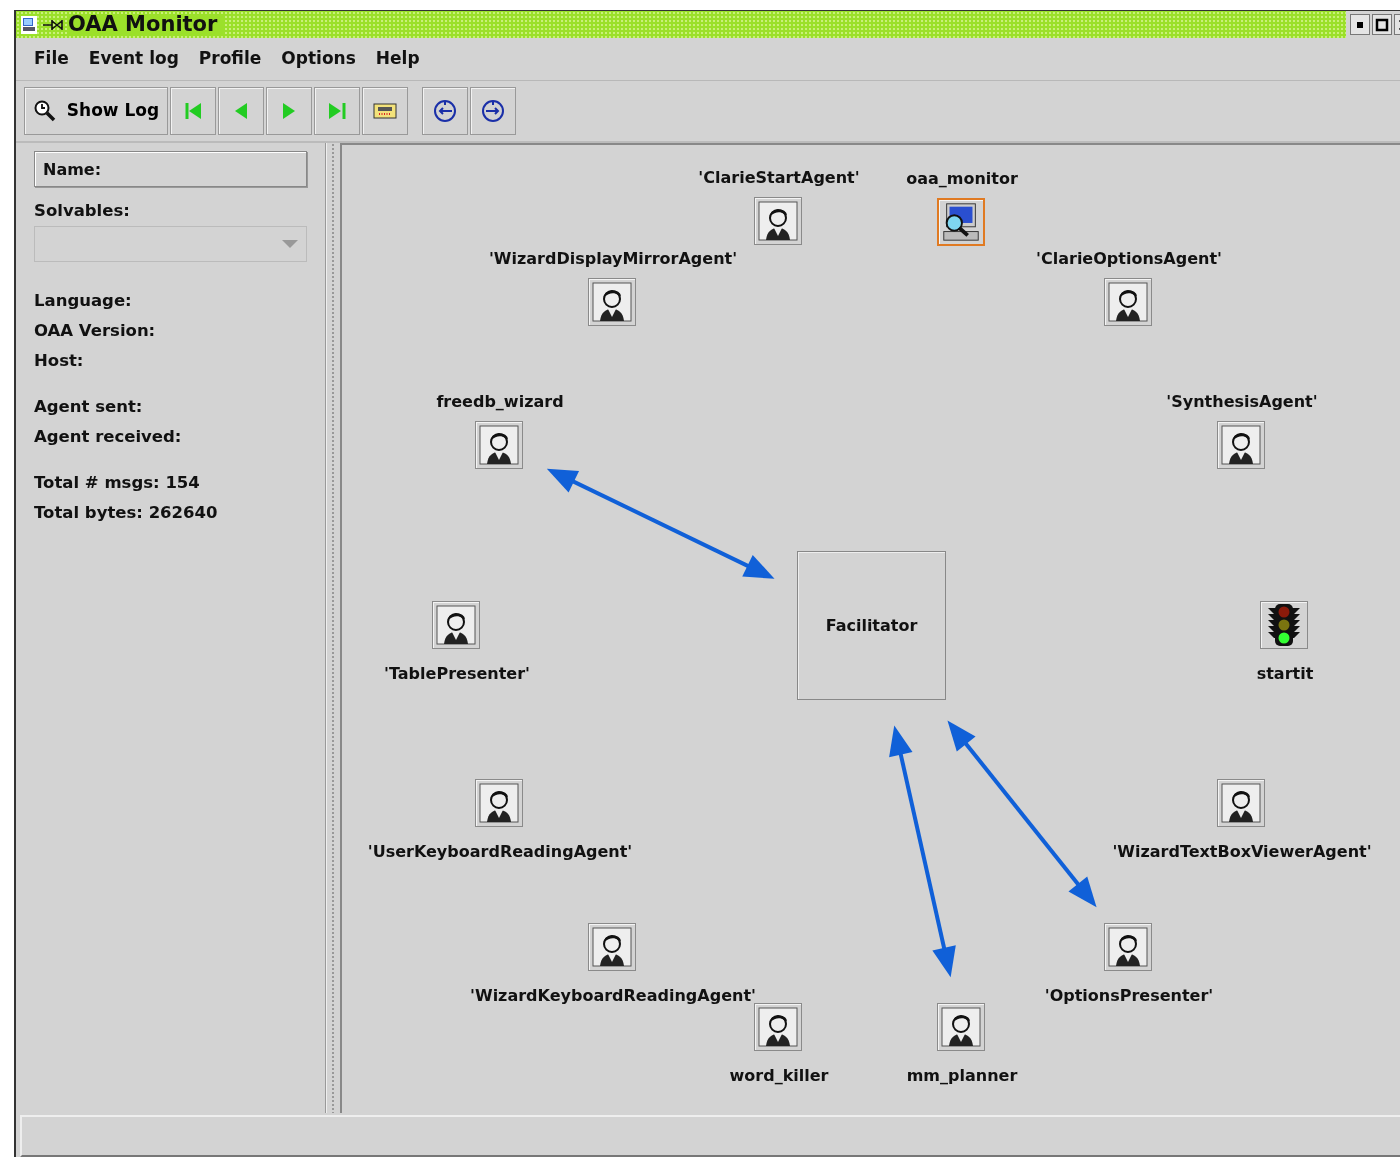  Describe the element at coordinates (871, 625) in the screenshot. I see `facilitator-node: Facilitator` at that location.